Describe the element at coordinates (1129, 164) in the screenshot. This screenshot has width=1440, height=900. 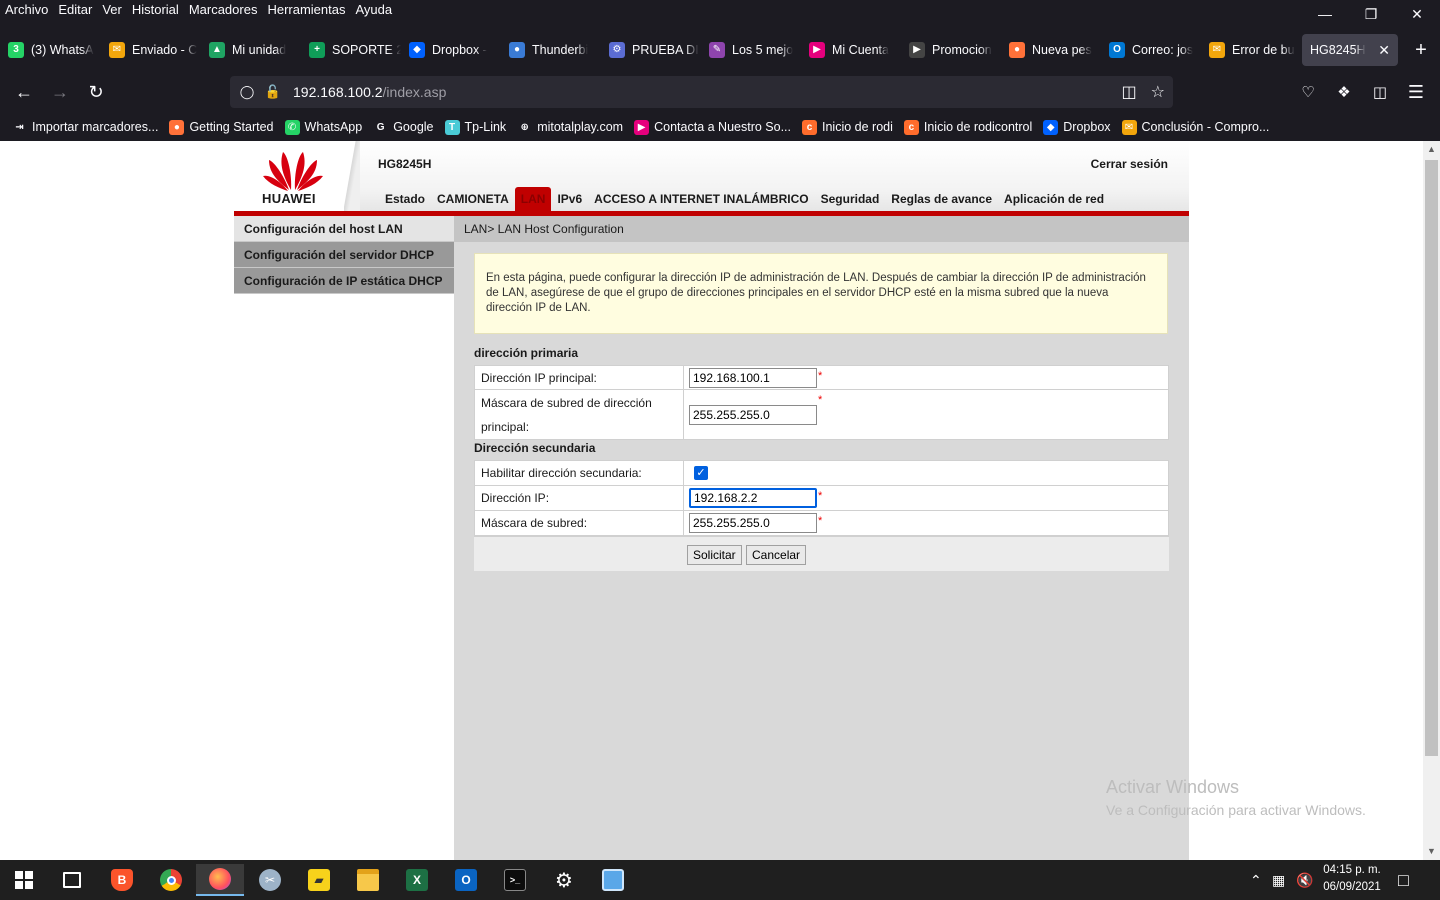
I see `logout-link: Cerrar sesión` at that location.